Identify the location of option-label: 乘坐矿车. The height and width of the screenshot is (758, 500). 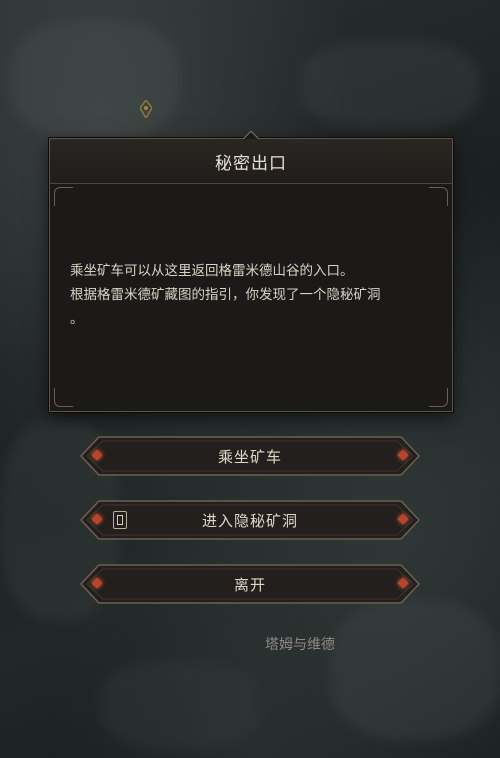
(249, 456).